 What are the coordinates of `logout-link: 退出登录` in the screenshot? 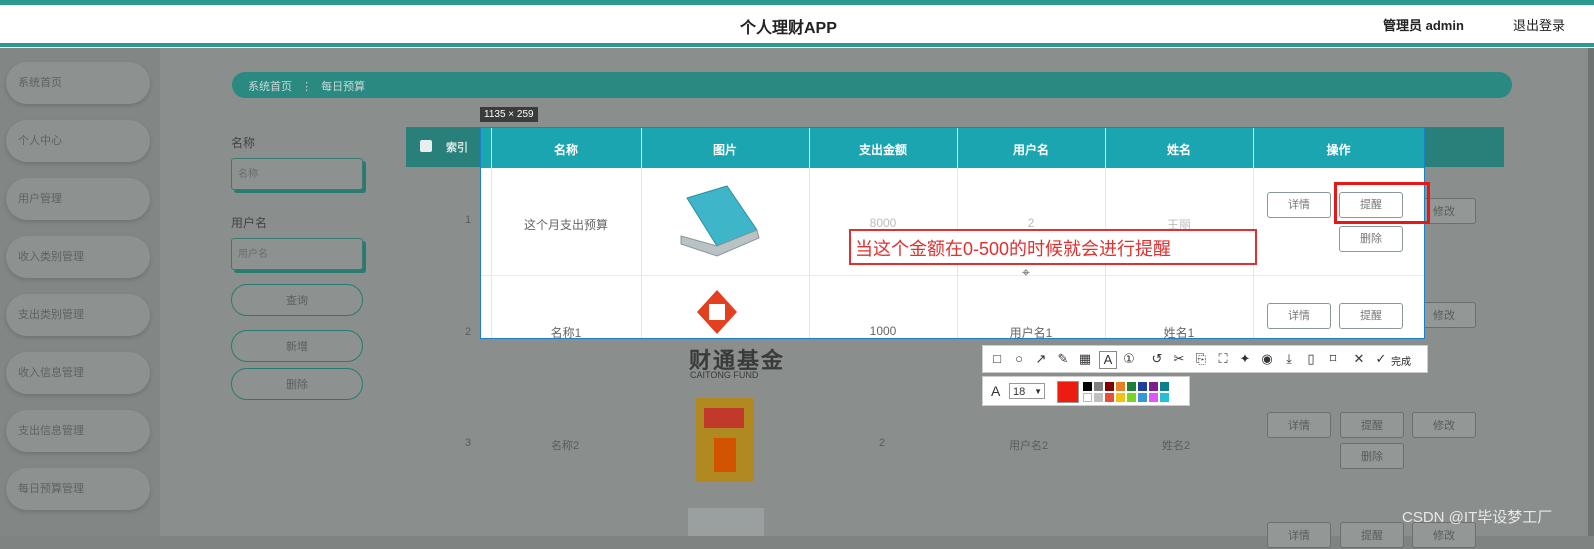 It's located at (1539, 24).